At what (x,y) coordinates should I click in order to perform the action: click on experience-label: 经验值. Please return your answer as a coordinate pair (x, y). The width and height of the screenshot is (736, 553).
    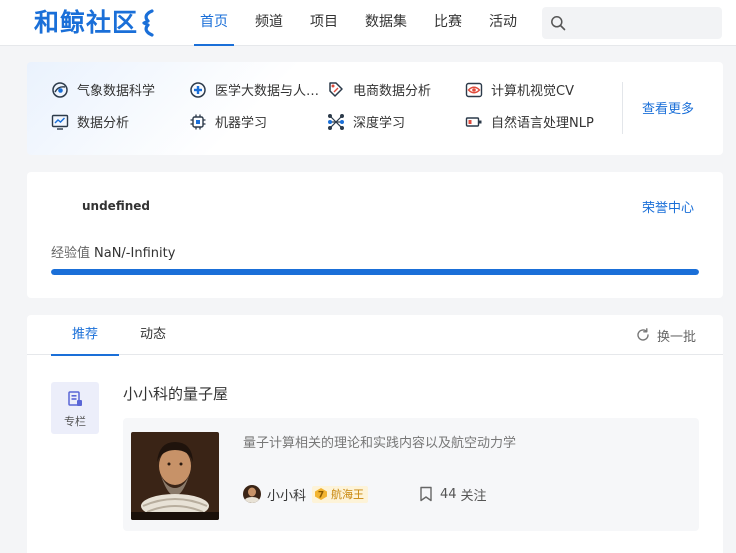
    Looking at the image, I should click on (71, 253).